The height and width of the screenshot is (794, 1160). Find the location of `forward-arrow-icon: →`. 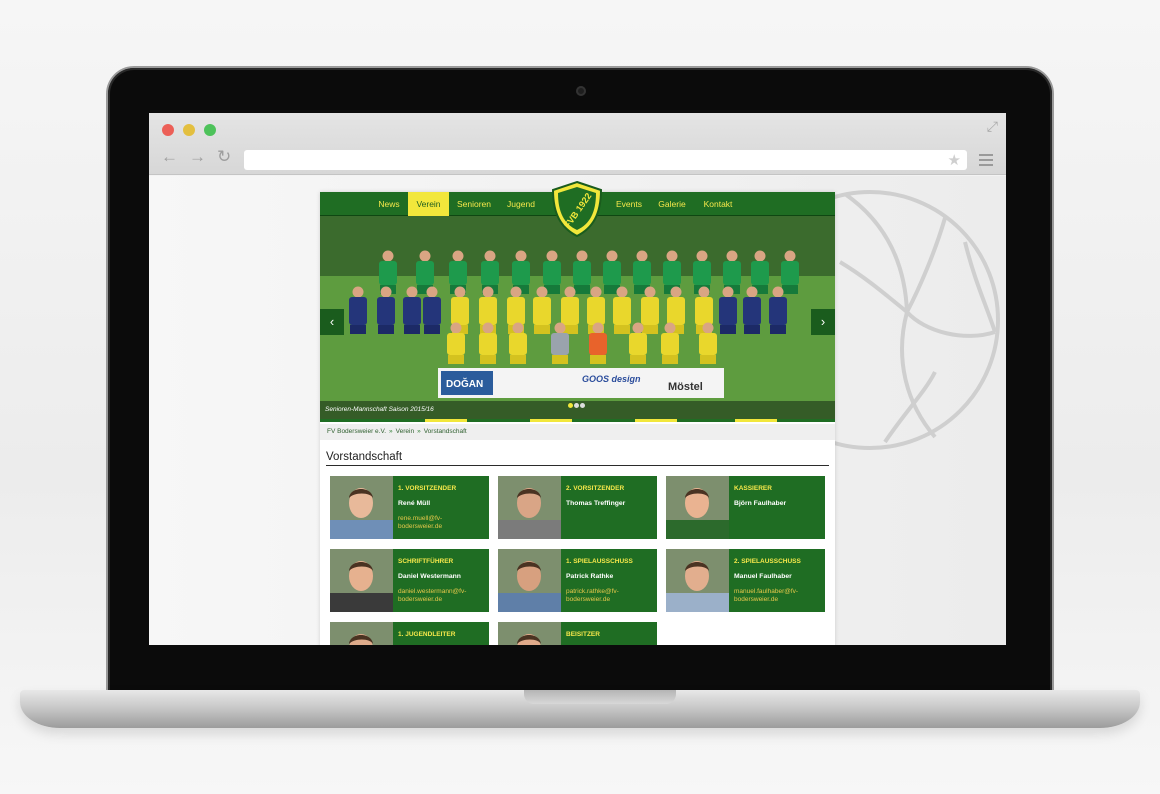

forward-arrow-icon: → is located at coordinates (197, 156).